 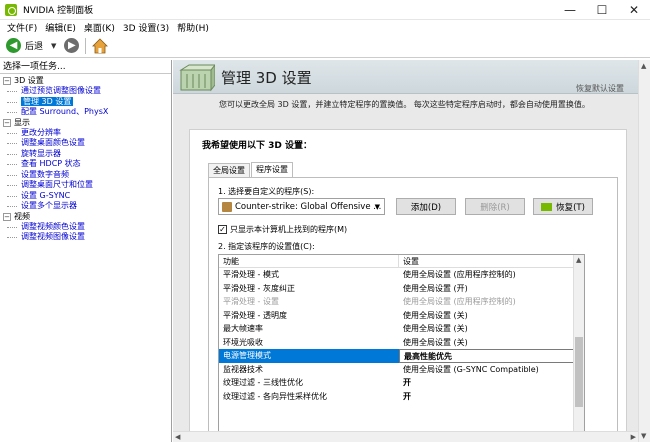 I want to click on program-icon, so click(x=227, y=206).